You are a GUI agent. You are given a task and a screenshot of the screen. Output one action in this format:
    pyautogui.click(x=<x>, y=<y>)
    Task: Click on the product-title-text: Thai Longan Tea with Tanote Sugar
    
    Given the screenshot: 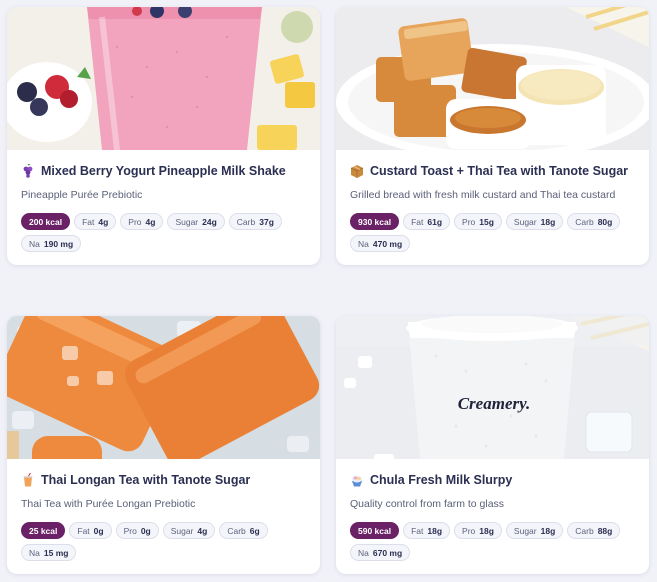 What is the action you would take?
    pyautogui.click(x=146, y=480)
    